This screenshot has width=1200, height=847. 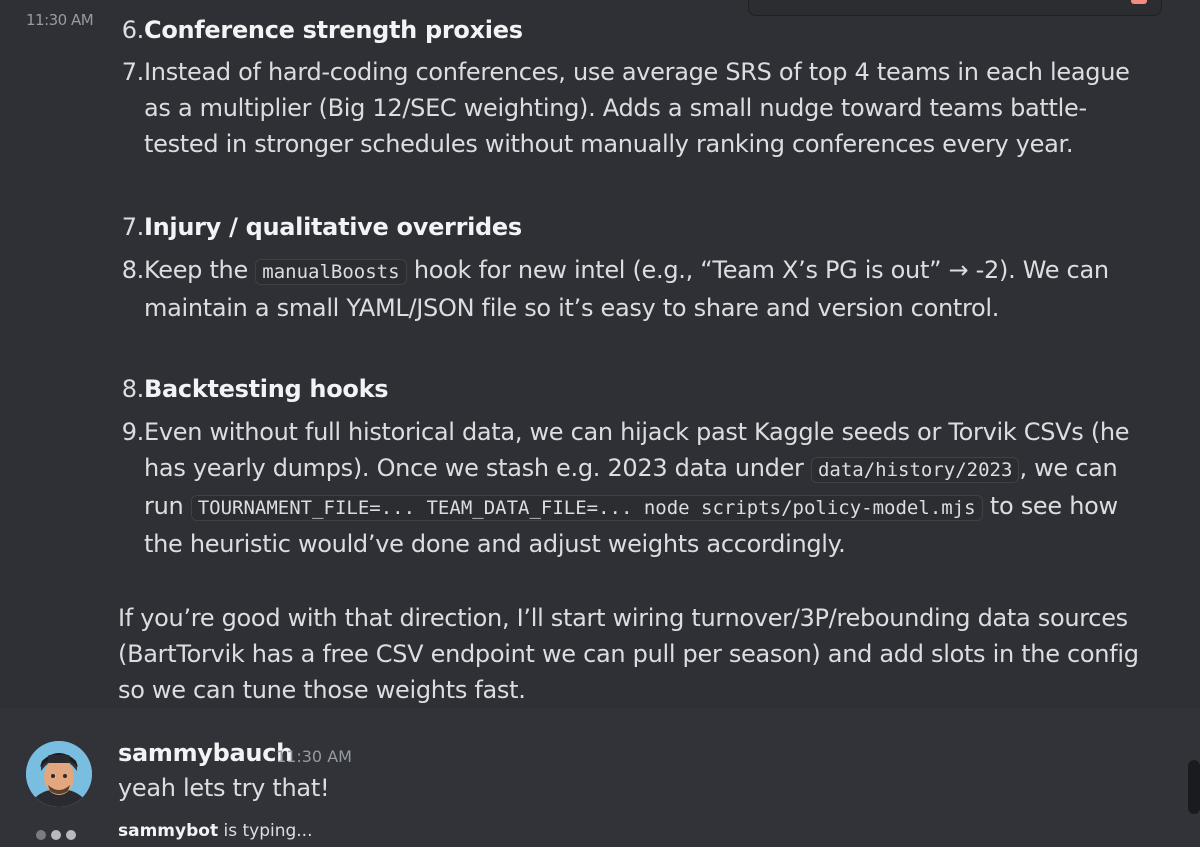 What do you see at coordinates (224, 788) in the screenshot?
I see `message-text: yeah lets try that!` at bounding box center [224, 788].